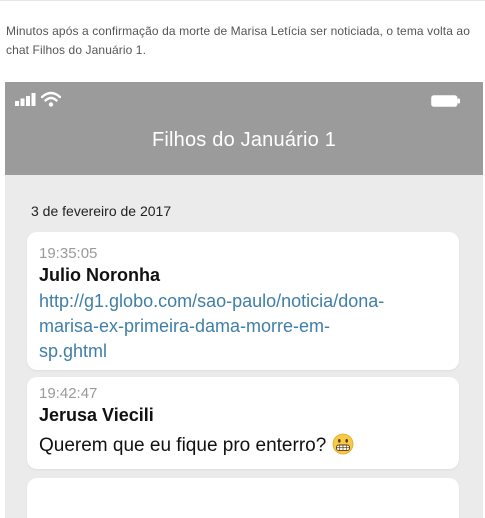 Image resolution: width=485 pixels, height=518 pixels. What do you see at coordinates (25, 99) in the screenshot?
I see `signal-bars-icon` at bounding box center [25, 99].